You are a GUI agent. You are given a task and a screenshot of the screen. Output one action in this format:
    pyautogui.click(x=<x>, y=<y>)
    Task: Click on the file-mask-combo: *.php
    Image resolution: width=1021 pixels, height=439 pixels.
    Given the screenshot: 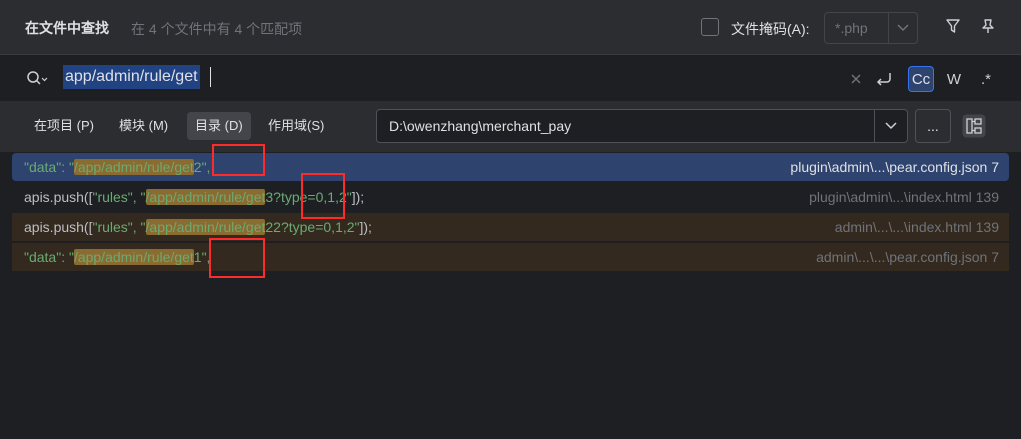 What is the action you would take?
    pyautogui.click(x=871, y=28)
    